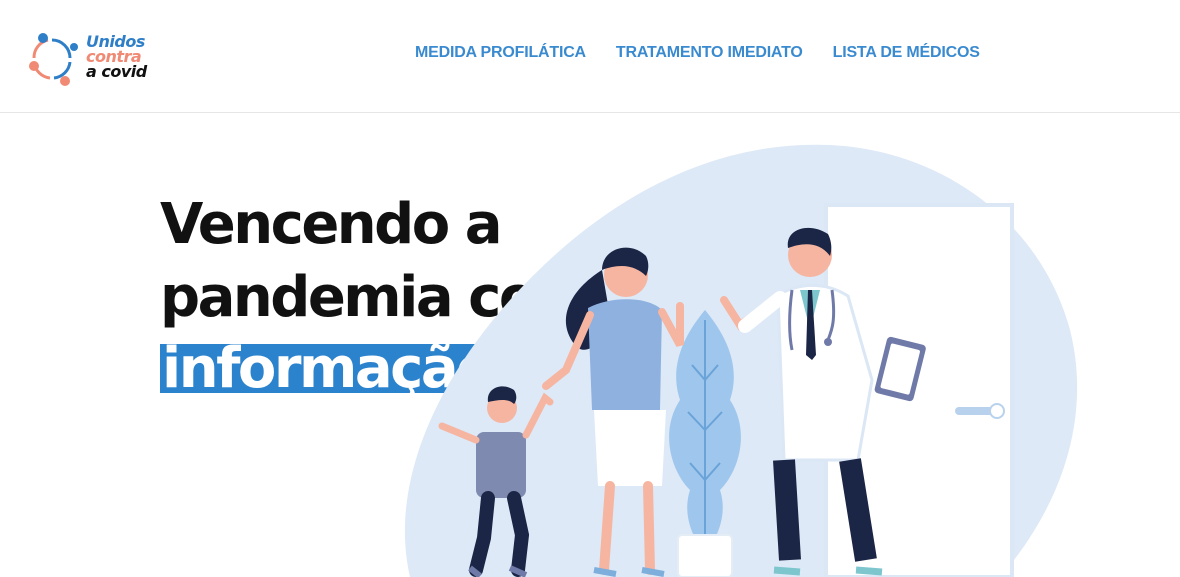  What do you see at coordinates (116, 57) in the screenshot?
I see `logo-wordmark: Unidos contra a covid` at bounding box center [116, 57].